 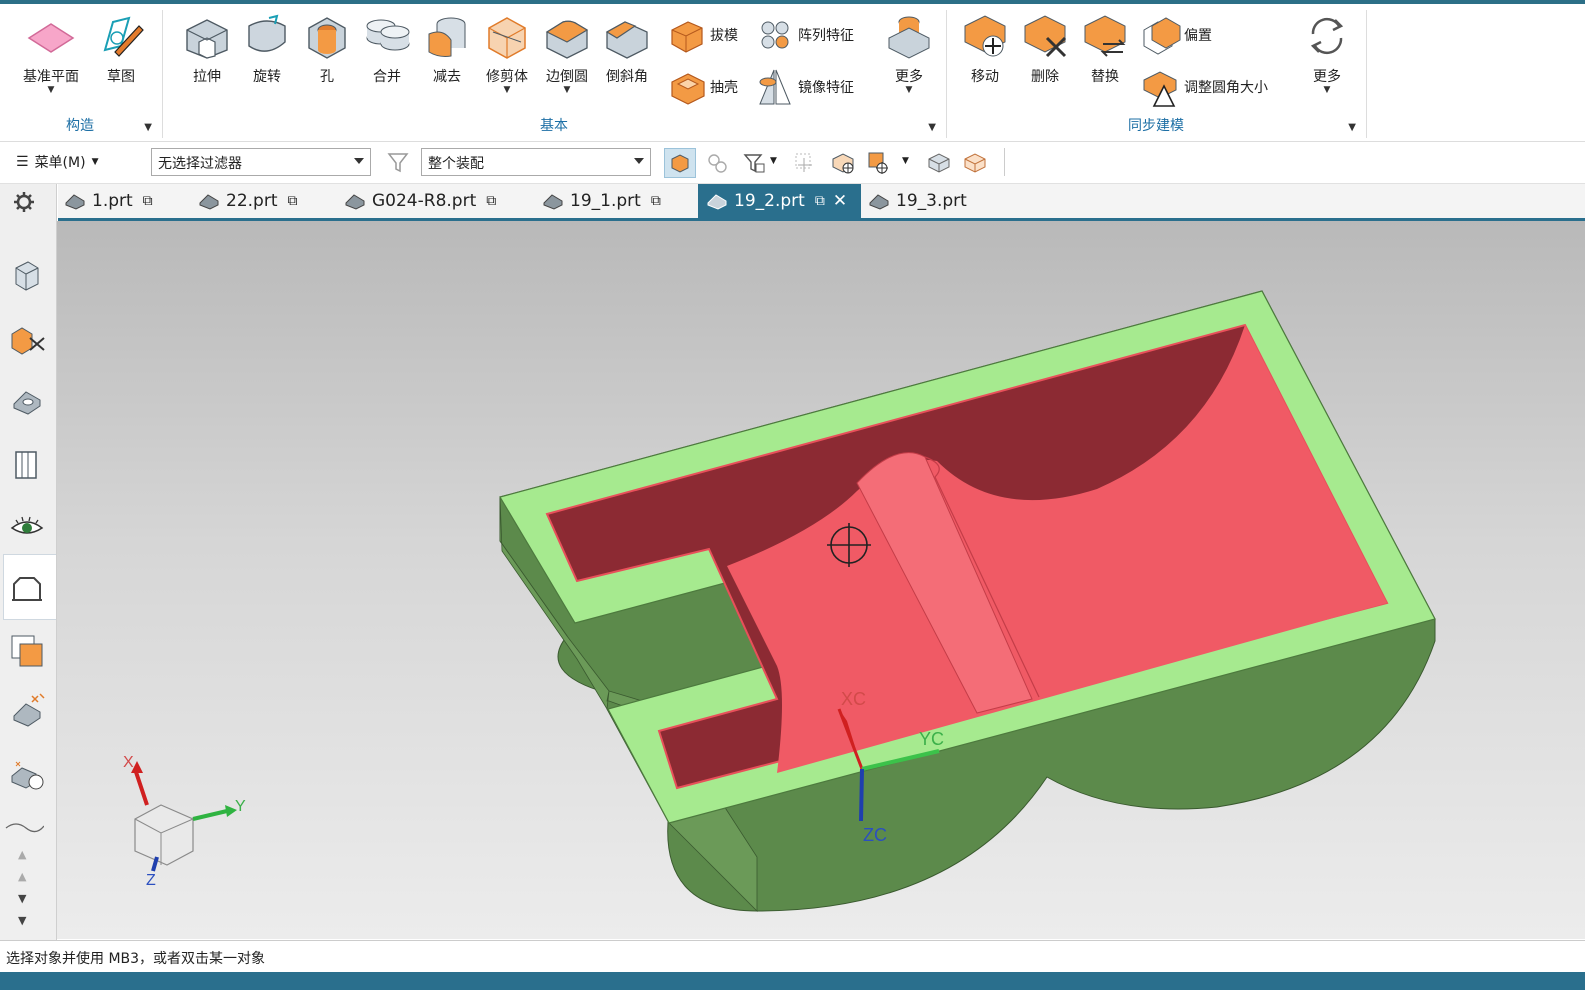 I want to click on show-hide-icon, so click(x=843, y=163).